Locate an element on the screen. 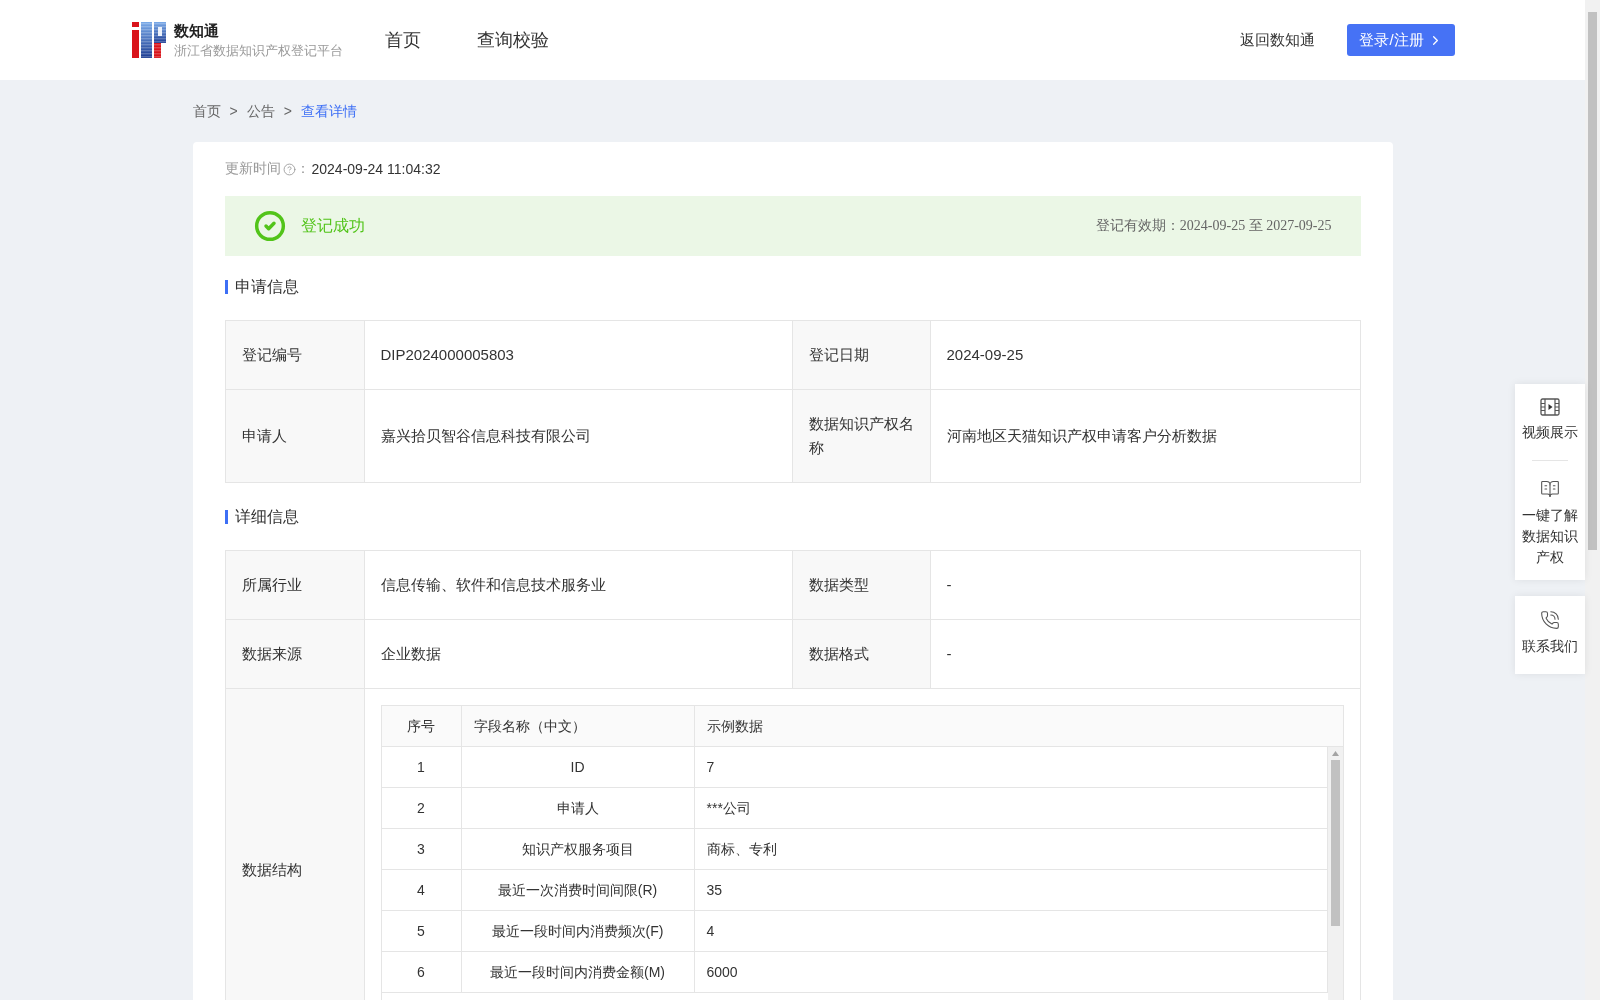  column-header: 序号 is located at coordinates (421, 726).